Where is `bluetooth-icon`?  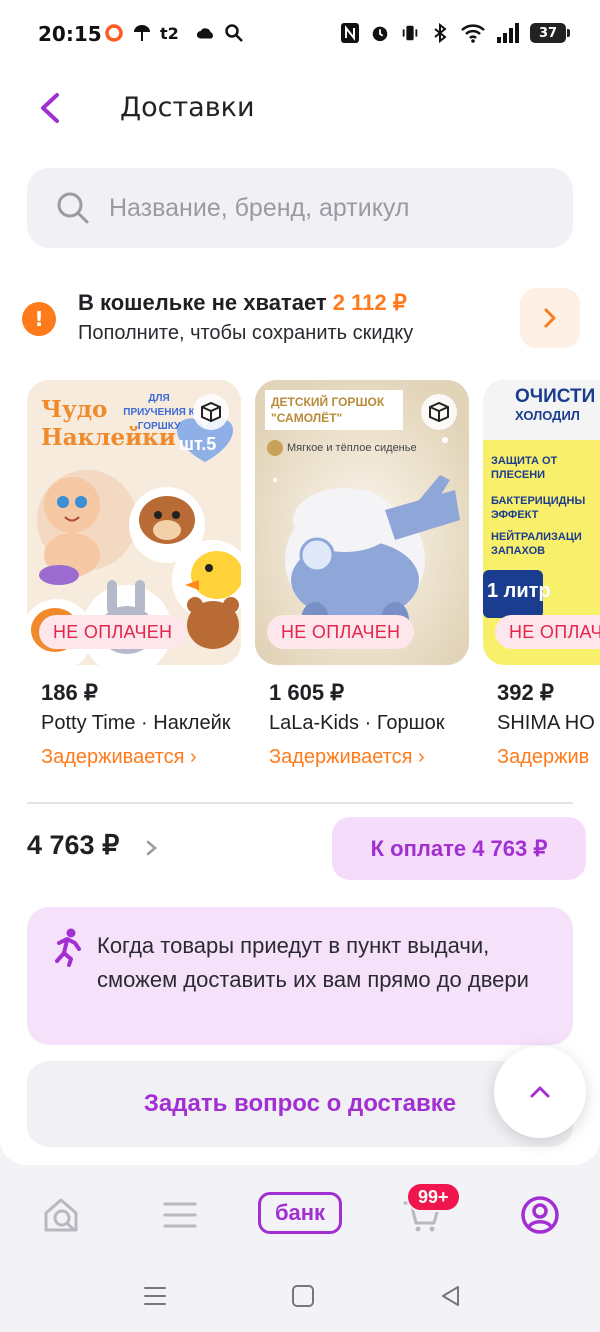 bluetooth-icon is located at coordinates (440, 33).